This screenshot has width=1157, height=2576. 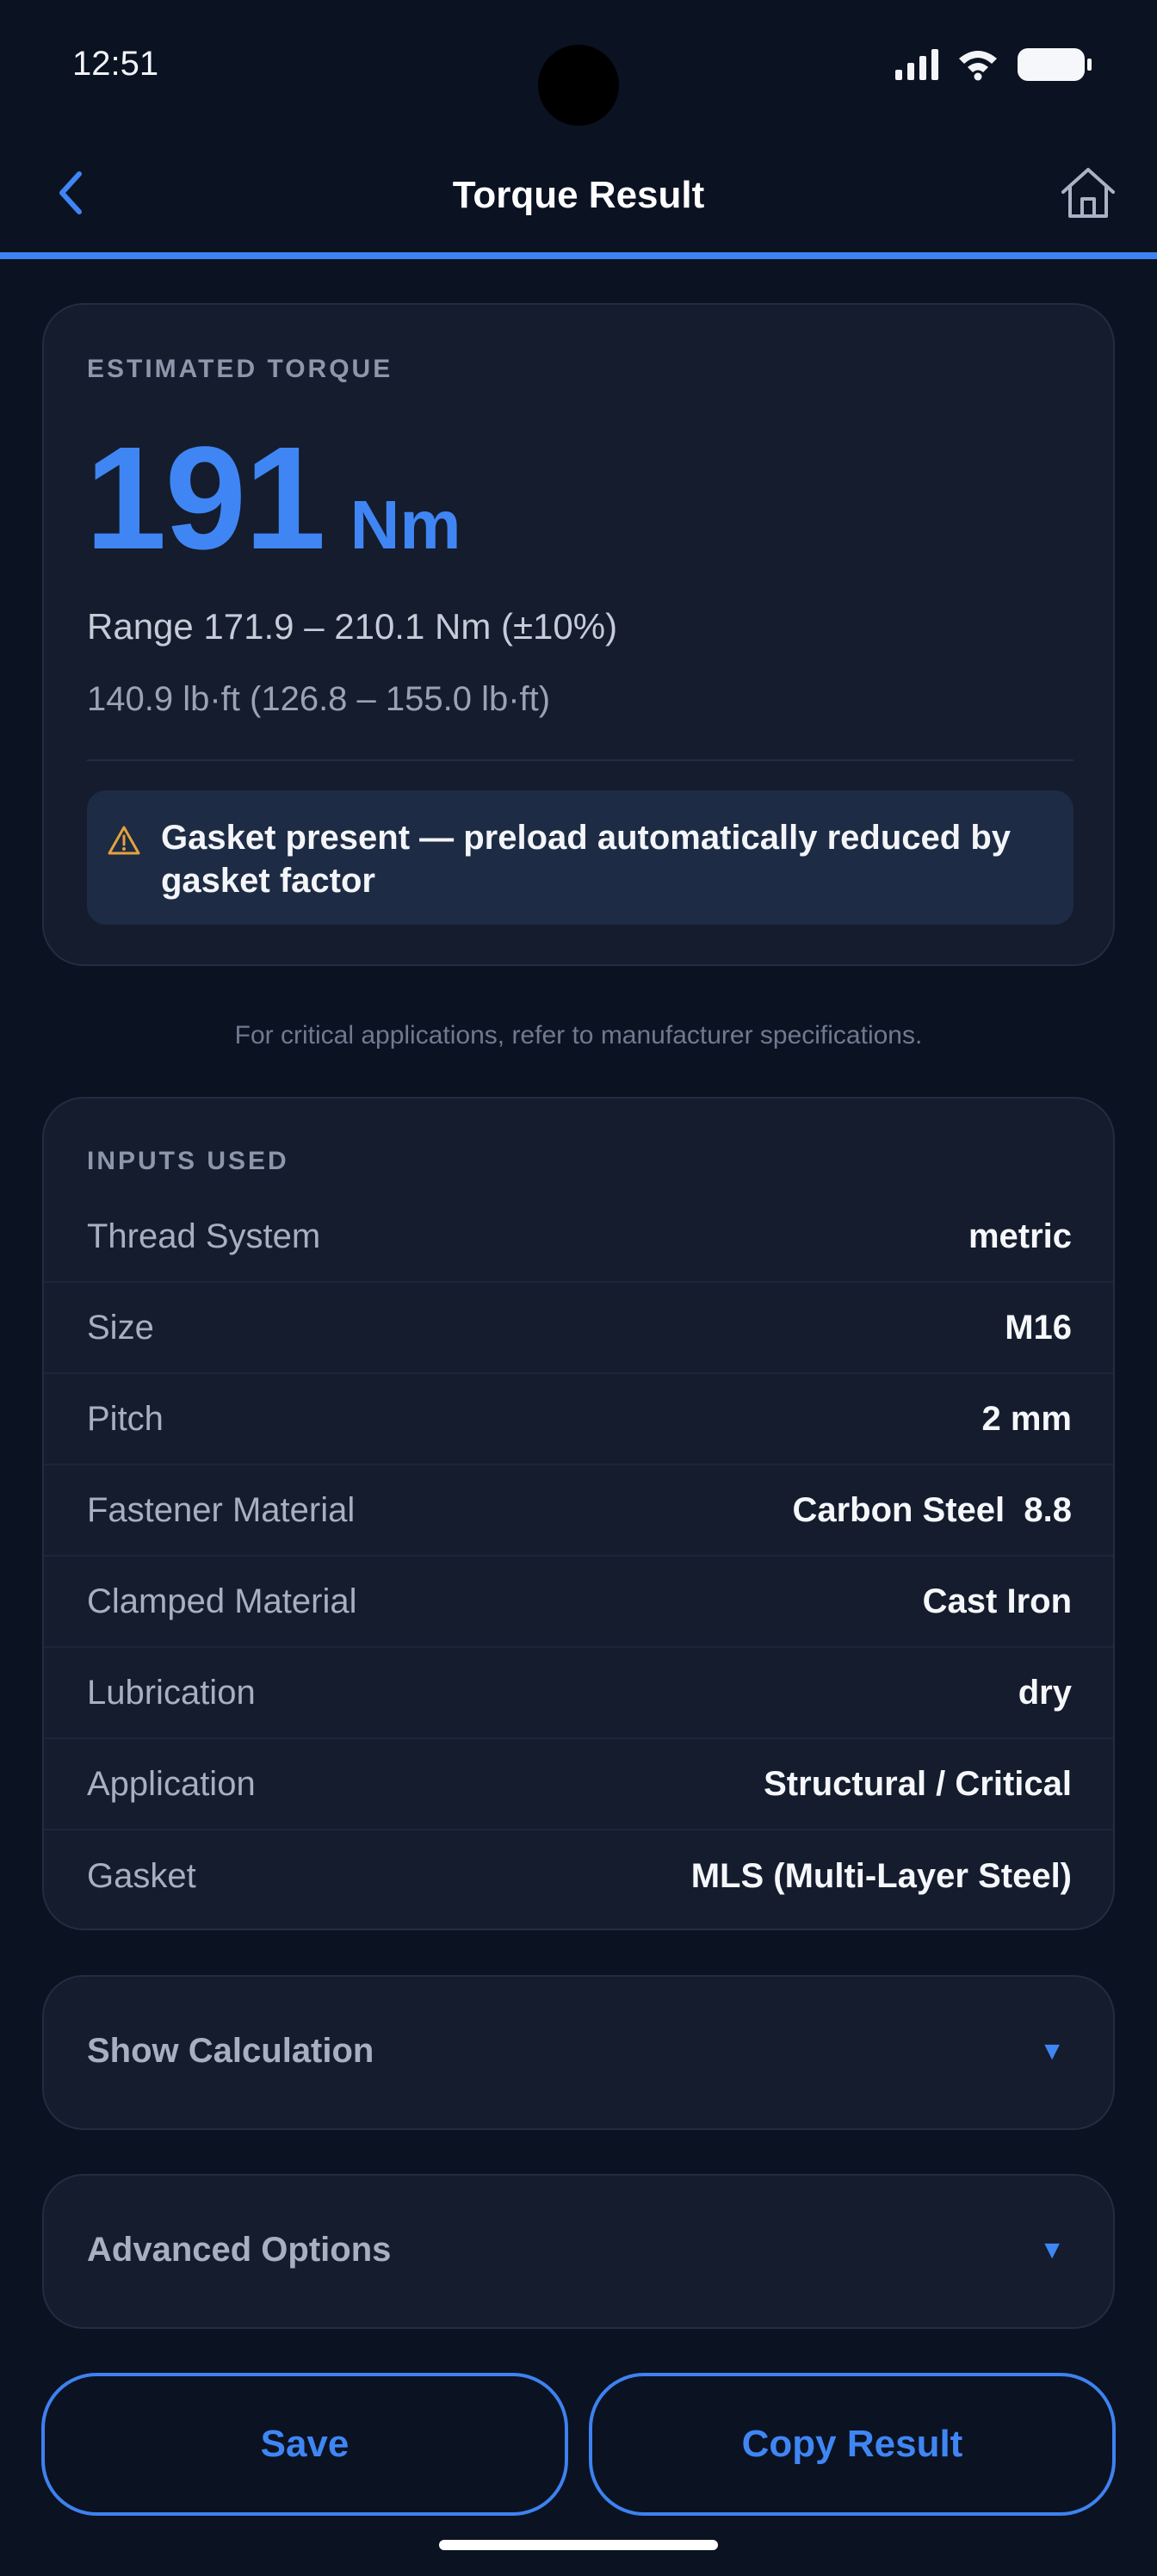 What do you see at coordinates (579, 1602) in the screenshot?
I see `input-row-clamped-material: Clamped Material Cast Iron` at bounding box center [579, 1602].